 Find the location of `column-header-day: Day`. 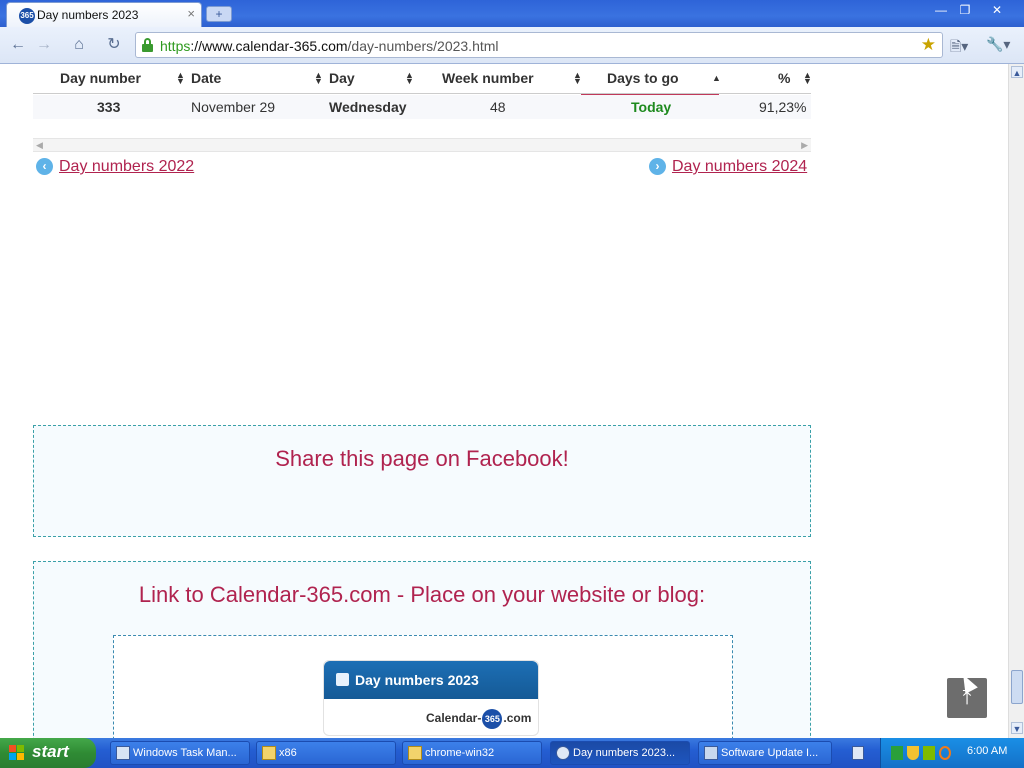

column-header-day: Day is located at coordinates (342, 78).